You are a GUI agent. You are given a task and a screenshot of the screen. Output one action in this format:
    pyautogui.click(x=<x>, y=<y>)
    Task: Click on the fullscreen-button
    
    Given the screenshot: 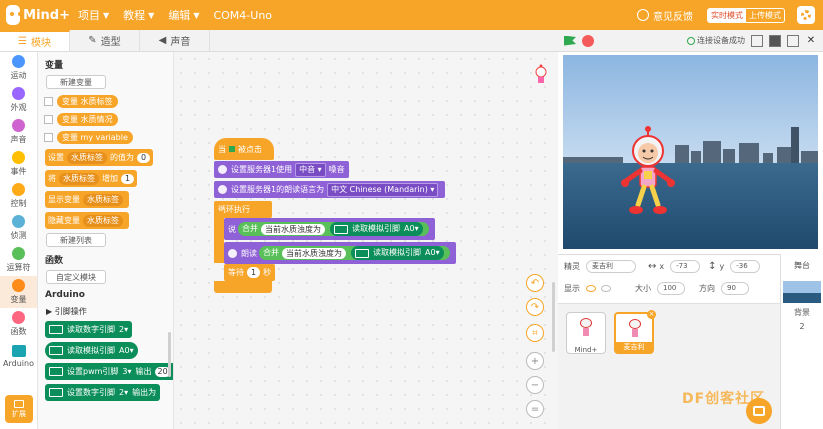 What is the action you would take?
    pyautogui.click(x=793, y=40)
    